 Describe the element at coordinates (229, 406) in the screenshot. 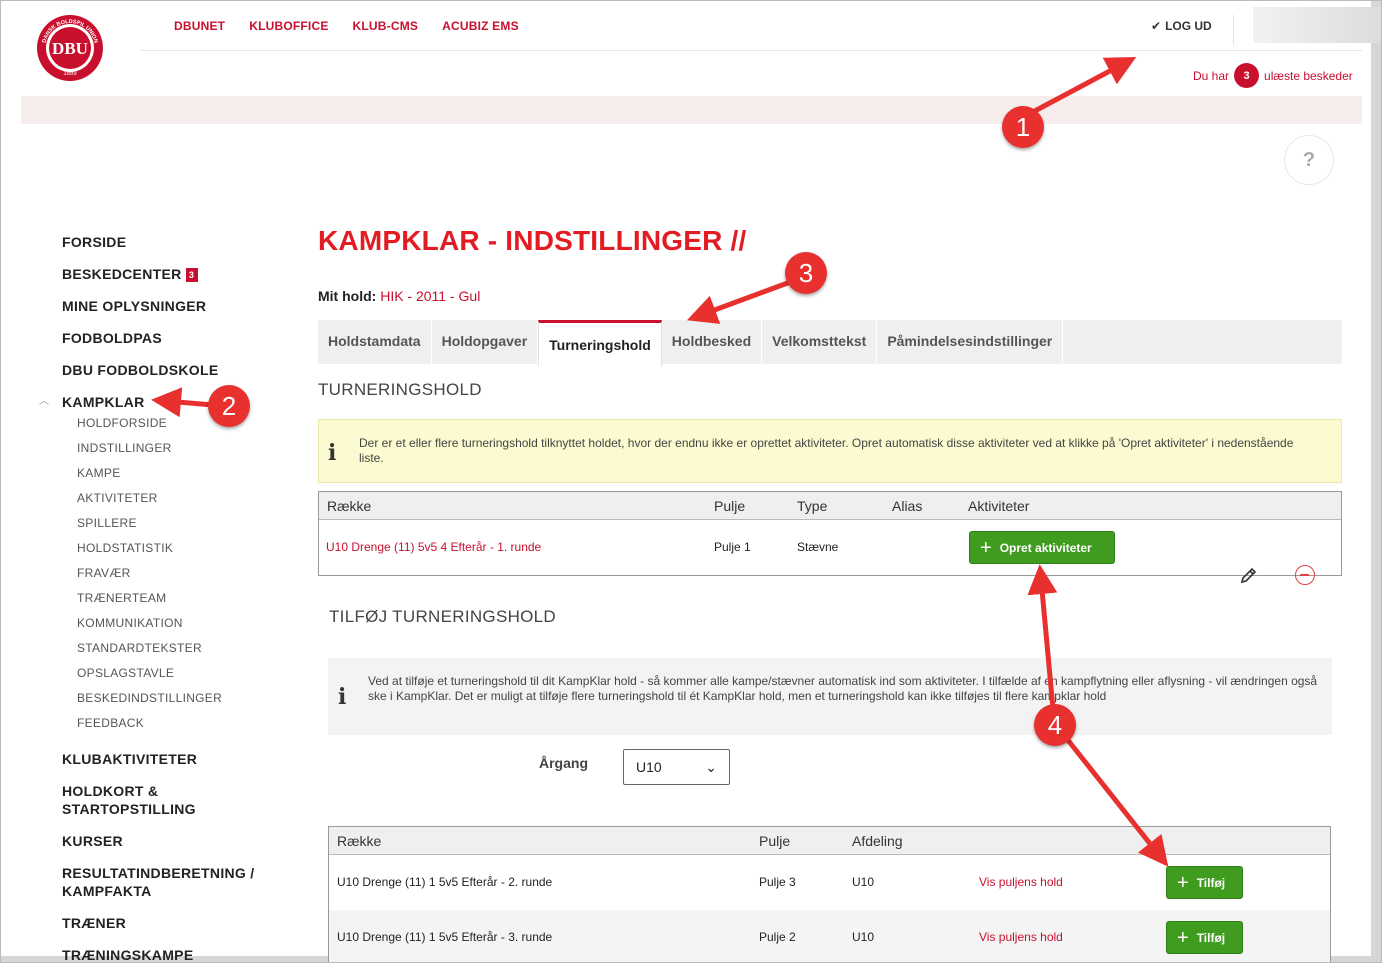

I see `annotation-callout-2: 2` at that location.